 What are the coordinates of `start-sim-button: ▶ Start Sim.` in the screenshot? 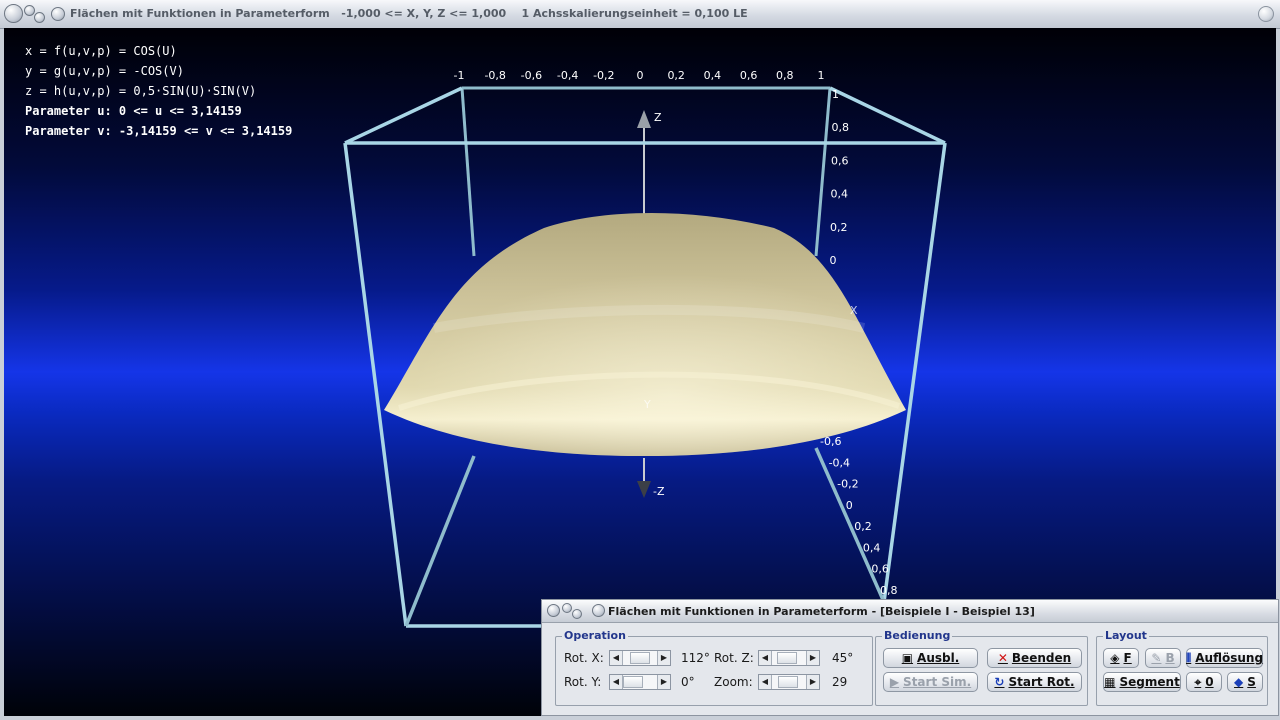 It's located at (930, 682).